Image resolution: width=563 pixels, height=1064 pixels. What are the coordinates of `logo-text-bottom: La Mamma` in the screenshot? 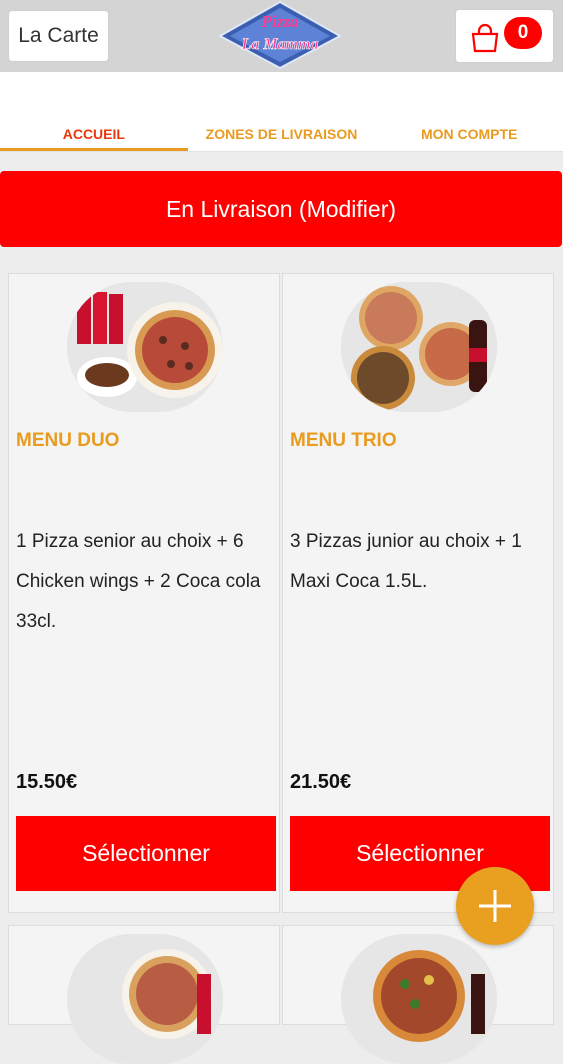 It's located at (280, 44).